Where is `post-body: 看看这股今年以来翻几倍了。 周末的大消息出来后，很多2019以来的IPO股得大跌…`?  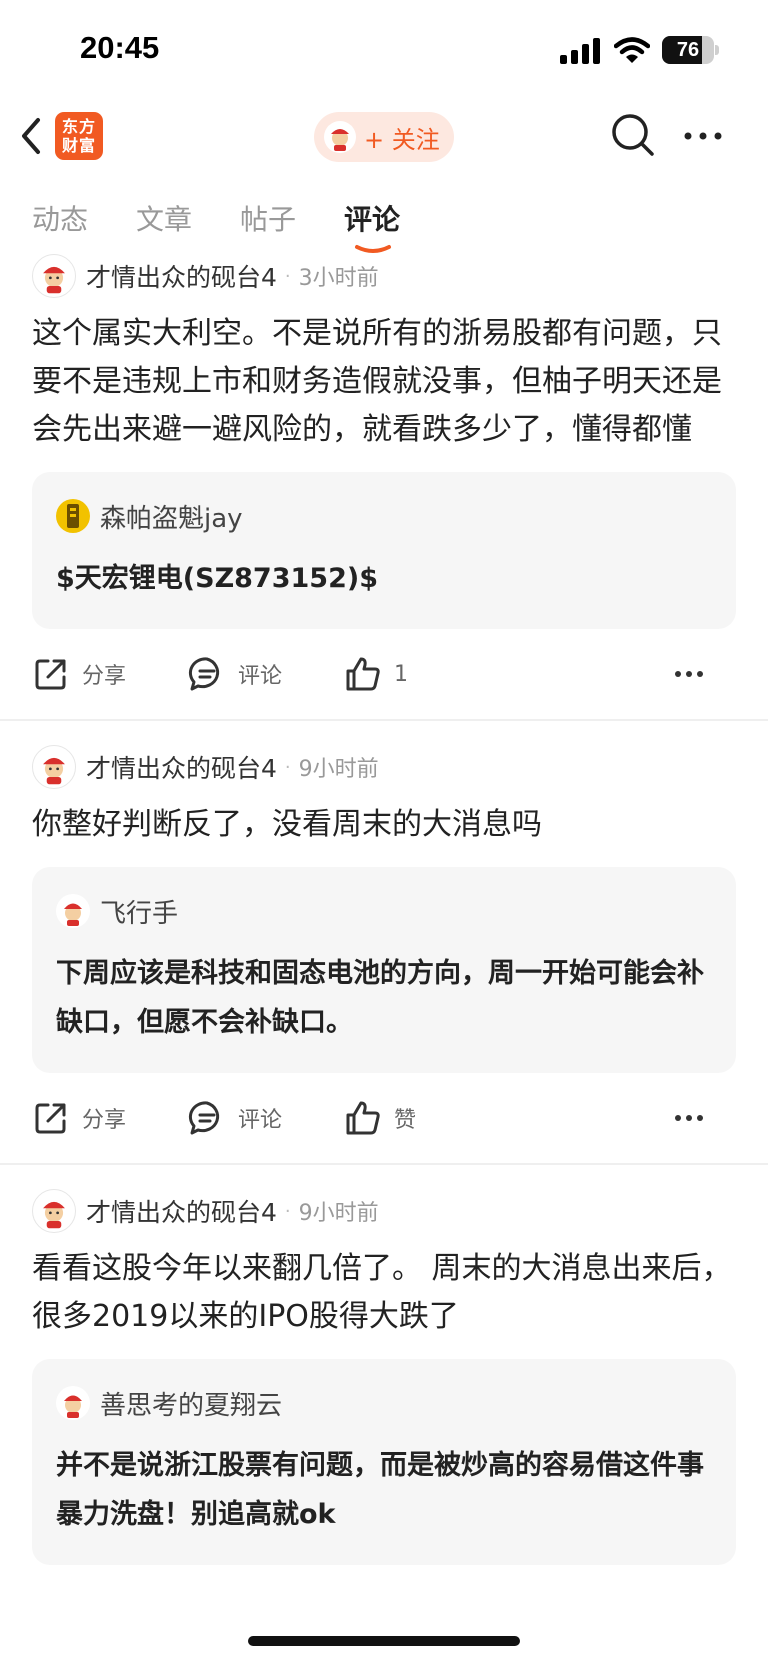
post-body: 看看这股今年以来翻几倍了。 周末的大消息出来后，很多2019以来的IPO股得大跌… is located at coordinates (384, 1293).